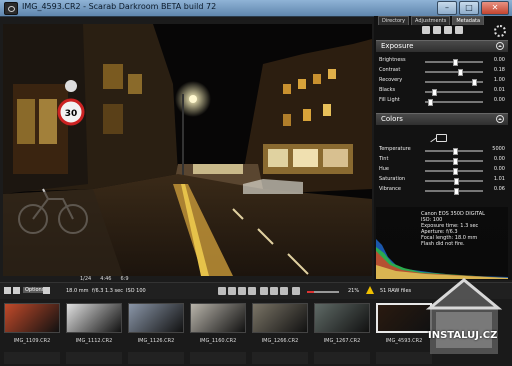  What do you see at coordinates (468, 20) in the screenshot?
I see `tab-metadata: Metadata` at bounding box center [468, 20].